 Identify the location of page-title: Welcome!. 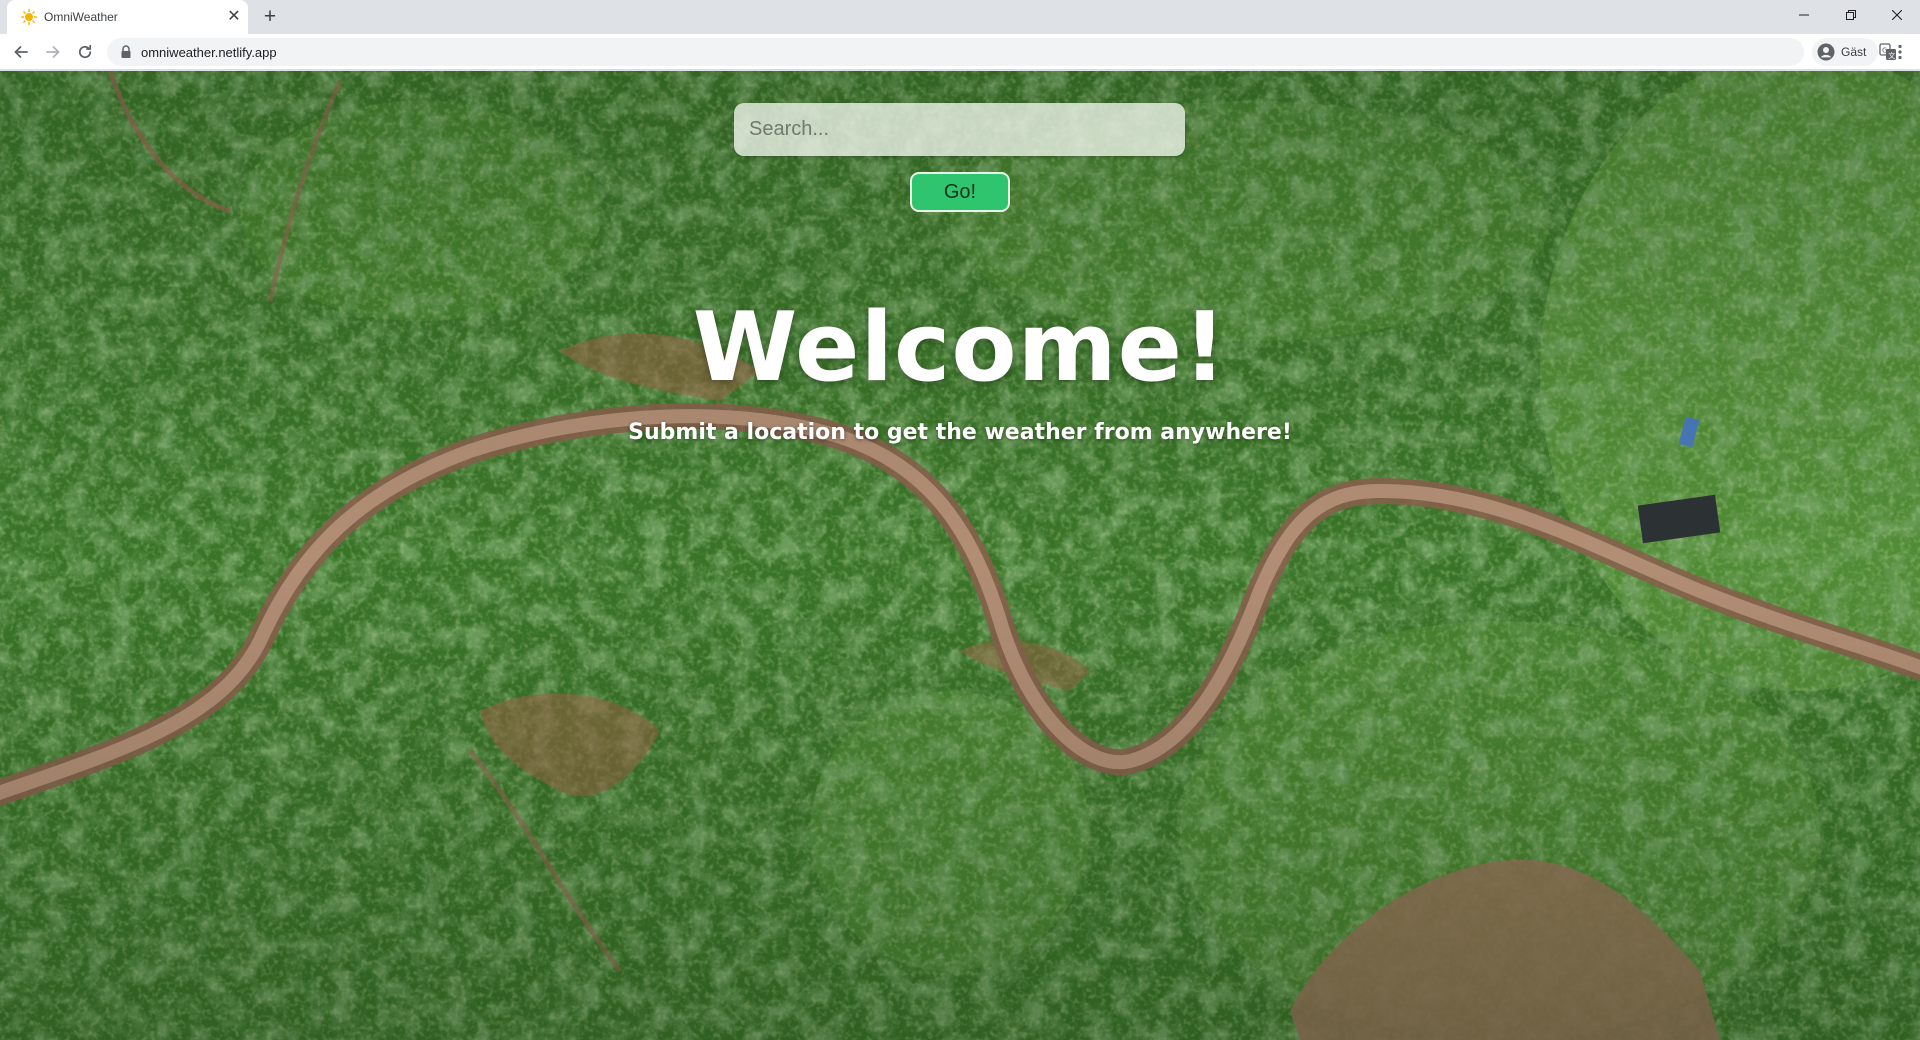
(960, 348).